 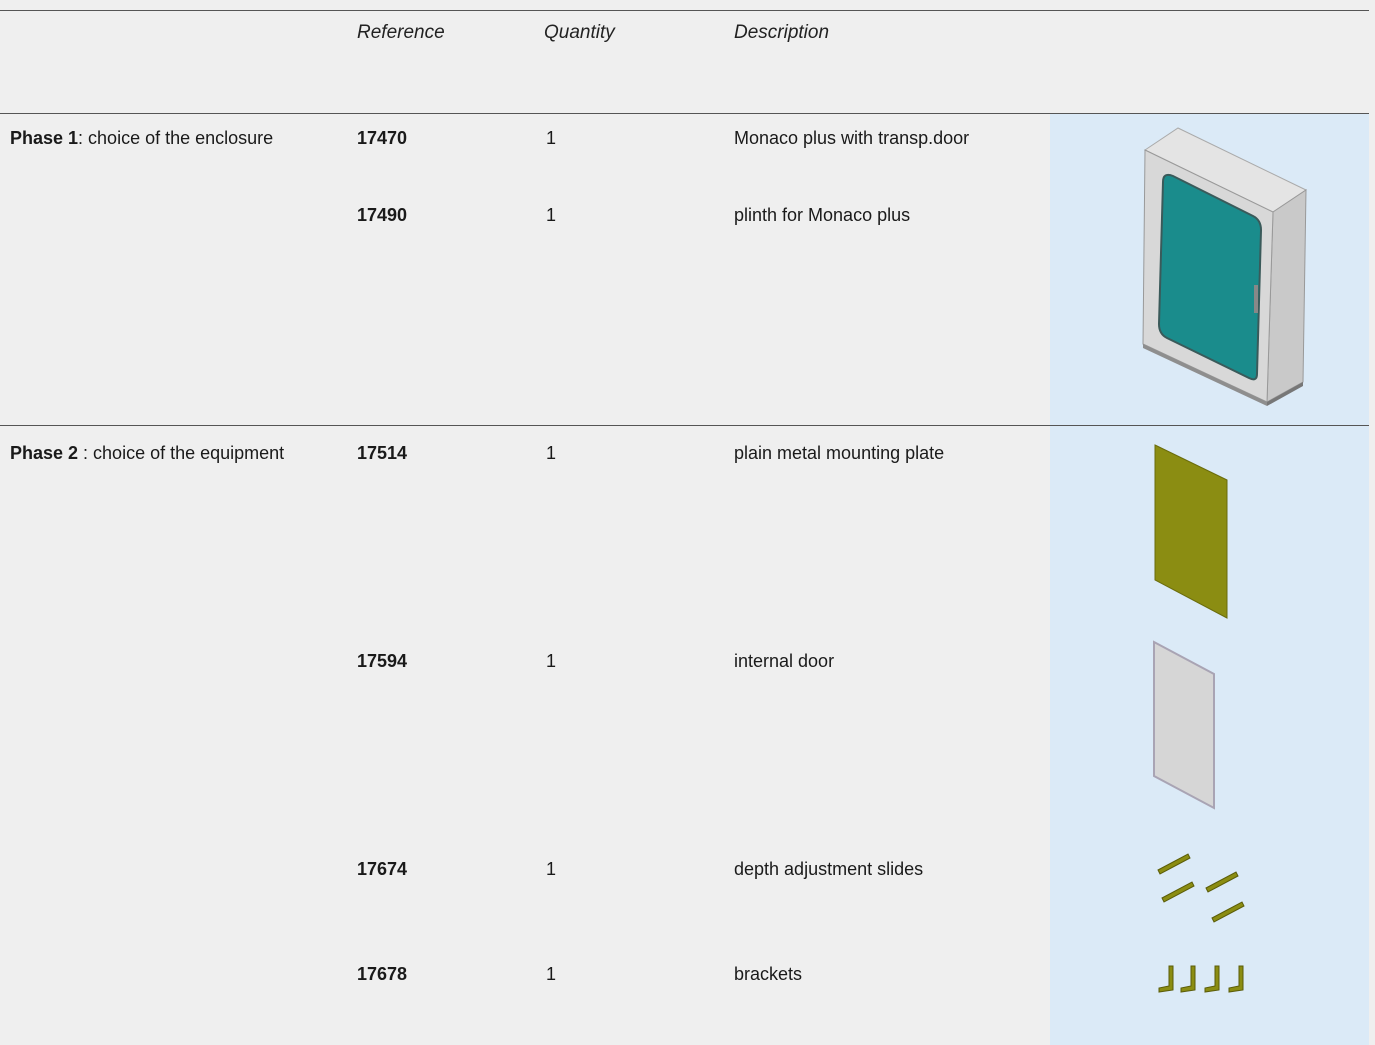 I want to click on item-reference: 17678, so click(x=382, y=974).